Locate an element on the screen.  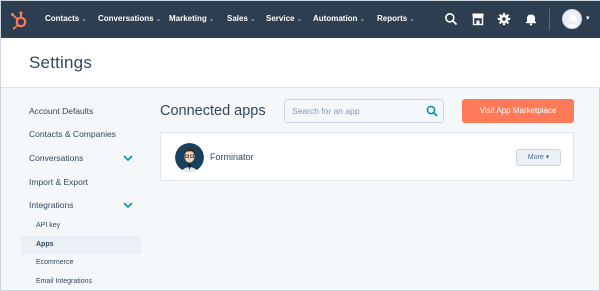
nav-divider is located at coordinates (549, 19).